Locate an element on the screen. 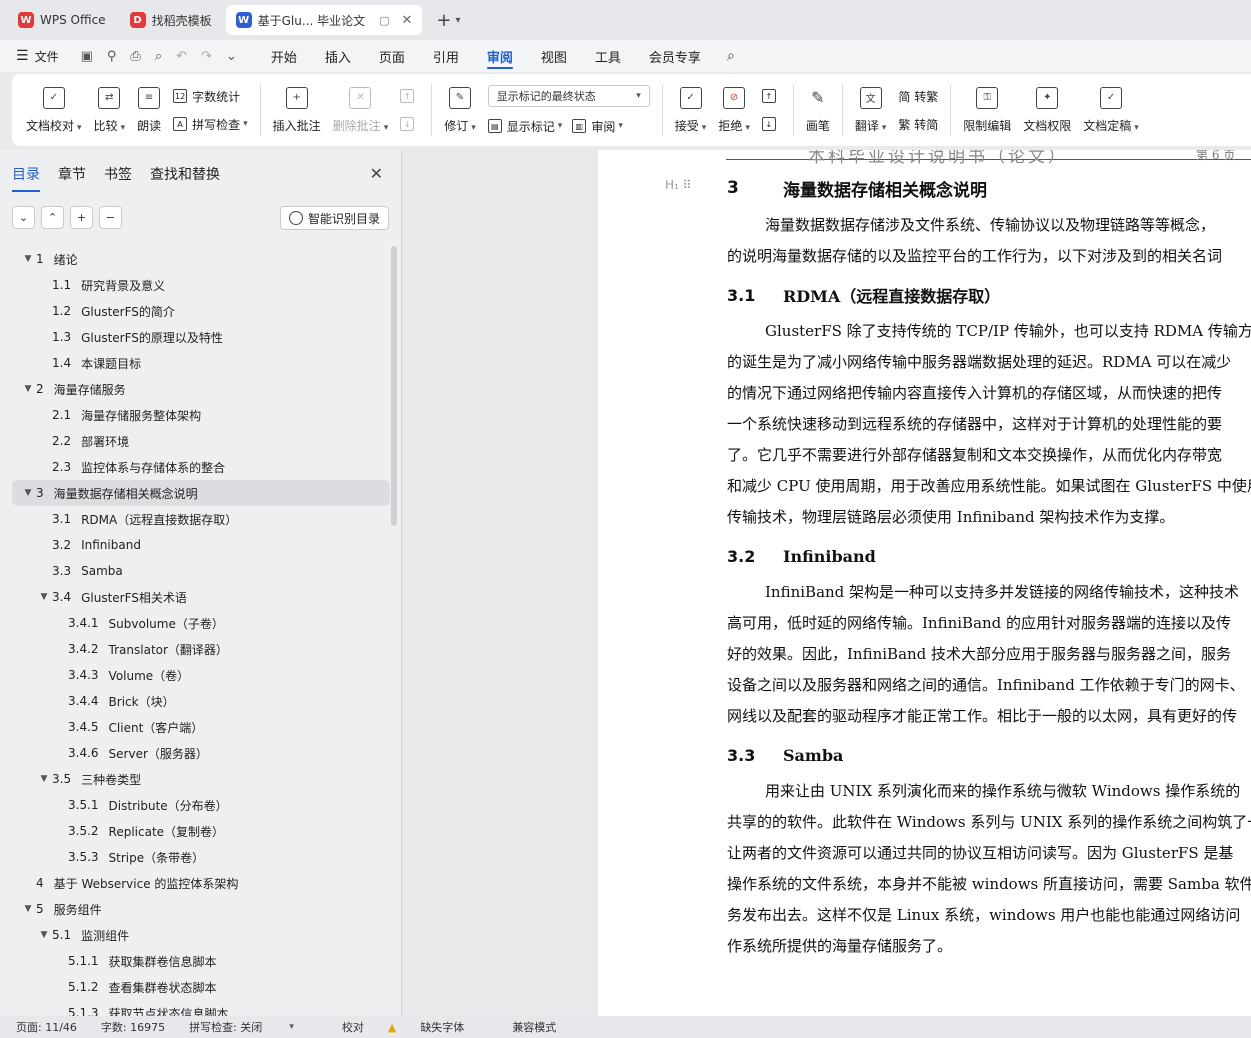 The image size is (1251, 1038). toc-item: ▼ 1 绪论 is located at coordinates (201, 259).